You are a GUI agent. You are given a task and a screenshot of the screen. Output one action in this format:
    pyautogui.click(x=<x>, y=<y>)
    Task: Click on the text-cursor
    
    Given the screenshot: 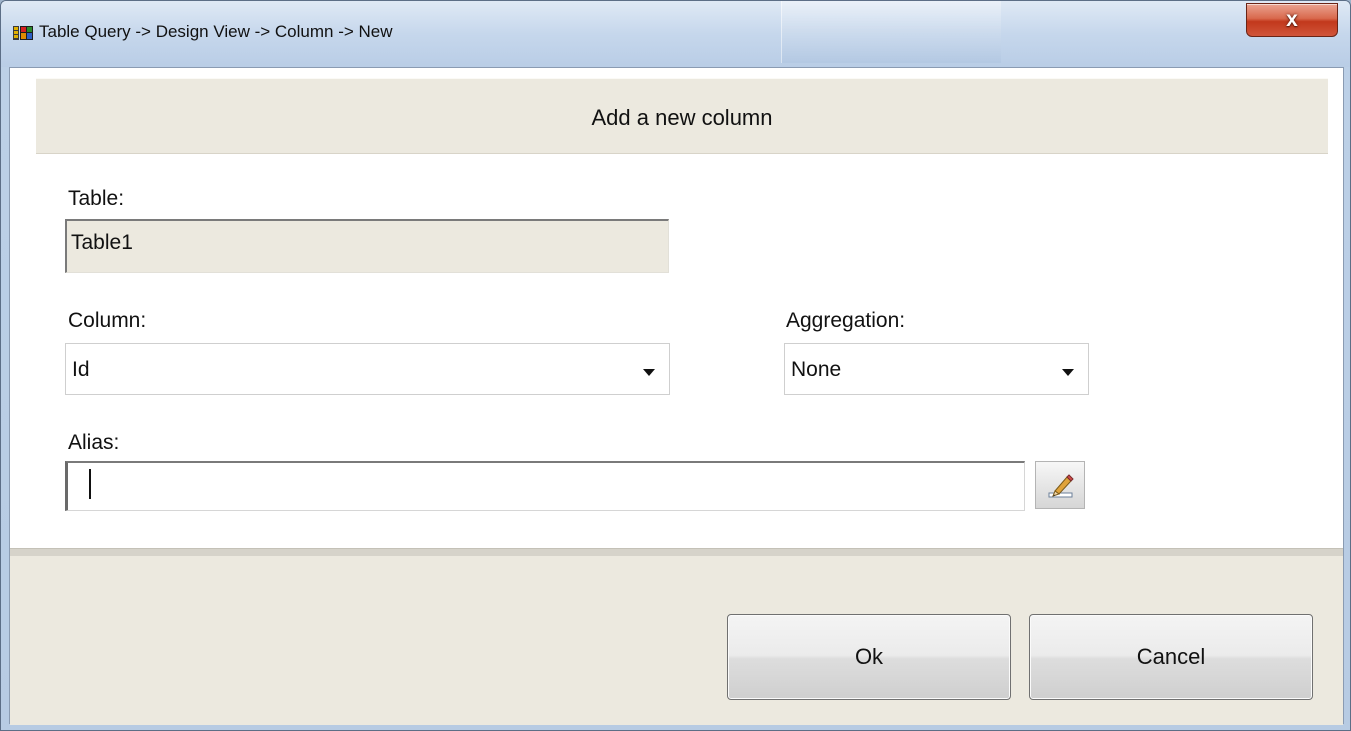 What is the action you would take?
    pyautogui.click(x=90, y=484)
    